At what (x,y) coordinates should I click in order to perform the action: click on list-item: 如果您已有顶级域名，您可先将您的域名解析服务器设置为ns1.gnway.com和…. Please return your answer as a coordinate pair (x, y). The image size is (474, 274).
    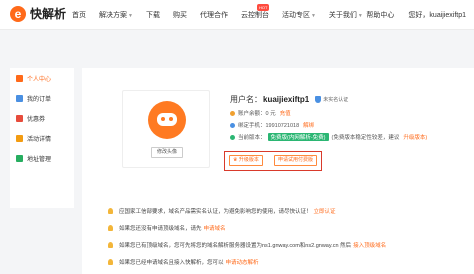
    Looking at the image, I should click on (288, 244).